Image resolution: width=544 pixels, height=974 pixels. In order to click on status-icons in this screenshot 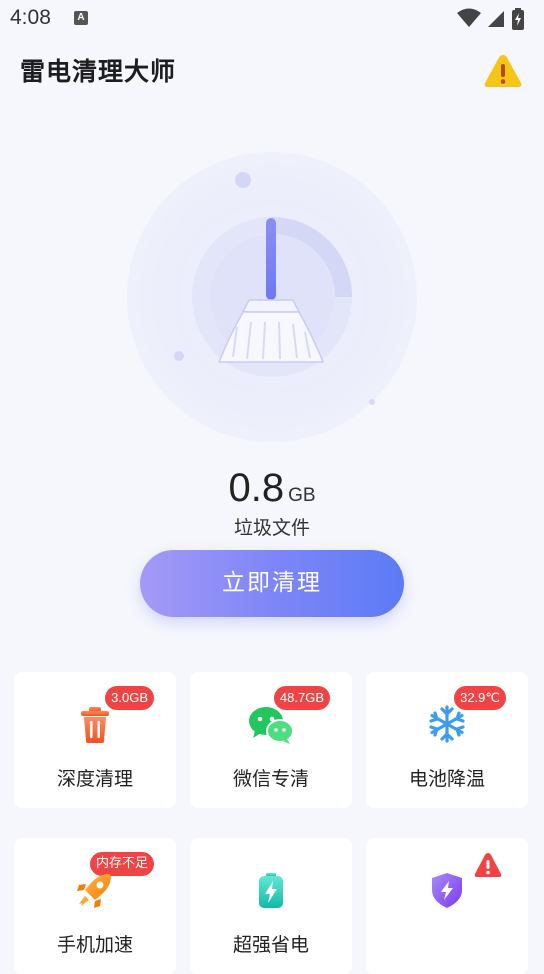, I will do `click(496, 19)`.